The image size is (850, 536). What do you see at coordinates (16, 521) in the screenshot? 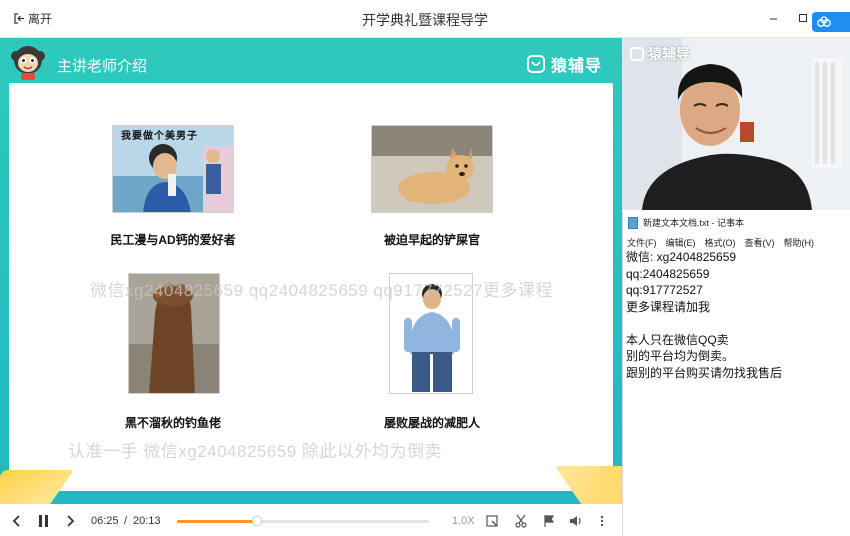
I see `chevron-left-icon` at bounding box center [16, 521].